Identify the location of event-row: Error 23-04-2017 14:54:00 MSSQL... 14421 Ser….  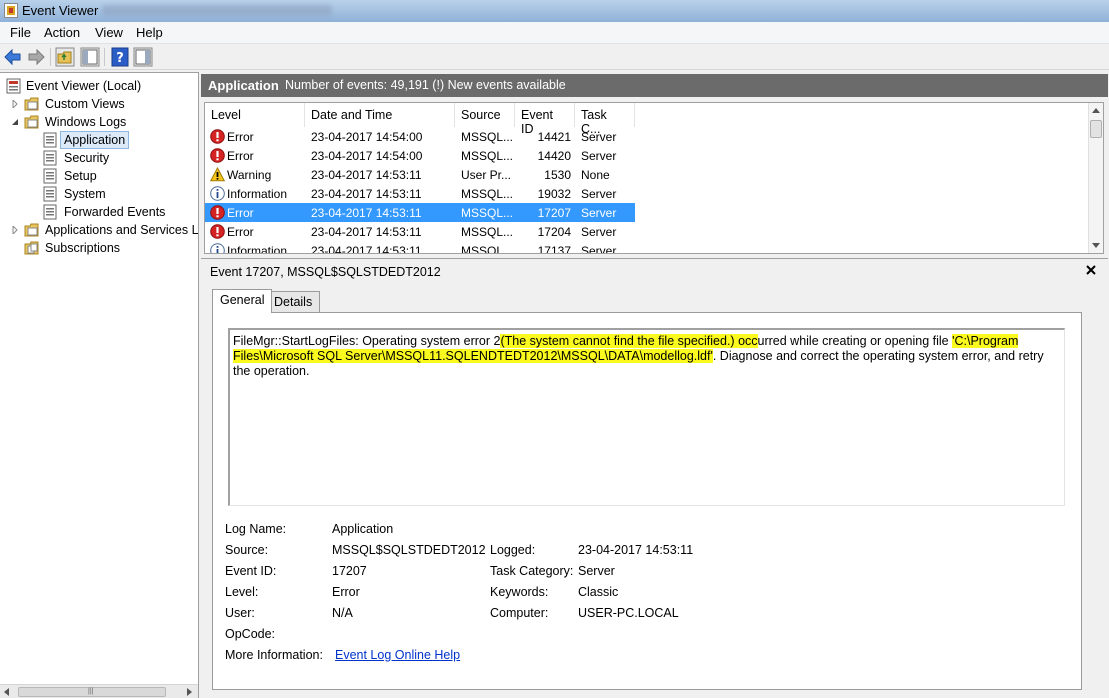
(420, 136).